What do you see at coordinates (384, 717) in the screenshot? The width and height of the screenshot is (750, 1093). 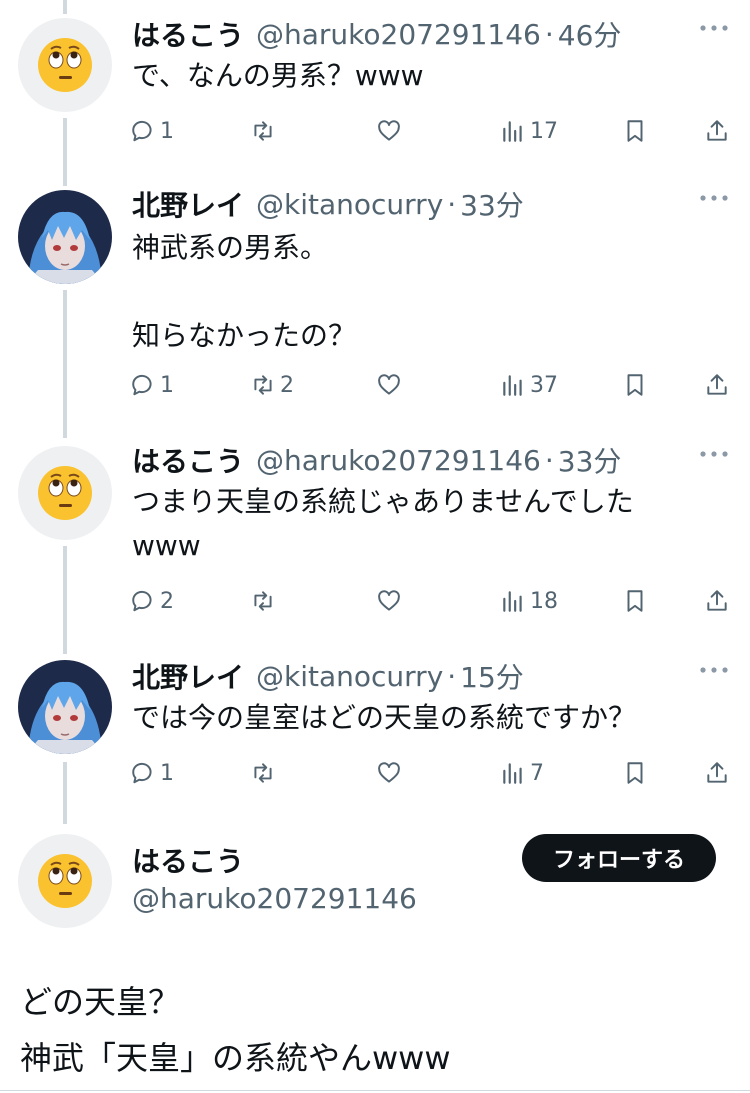 I see `tweet-text: では今の皇室はどの天皇の系統ですか？` at bounding box center [384, 717].